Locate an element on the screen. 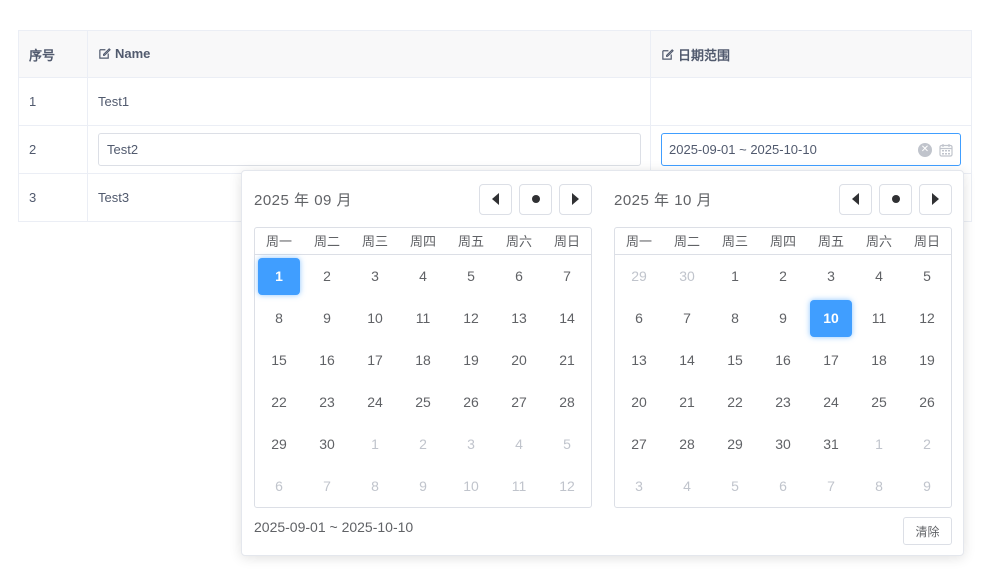  day-cell: 31 is located at coordinates (831, 444).